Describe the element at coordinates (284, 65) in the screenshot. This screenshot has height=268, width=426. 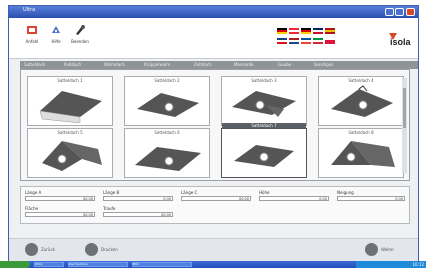
I see `tab-gaube: Gaube` at that location.